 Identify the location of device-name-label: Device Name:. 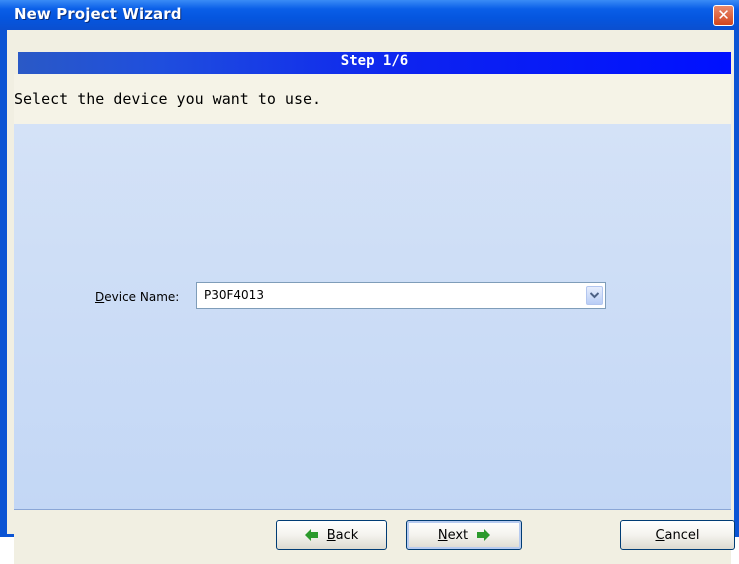
(137, 297).